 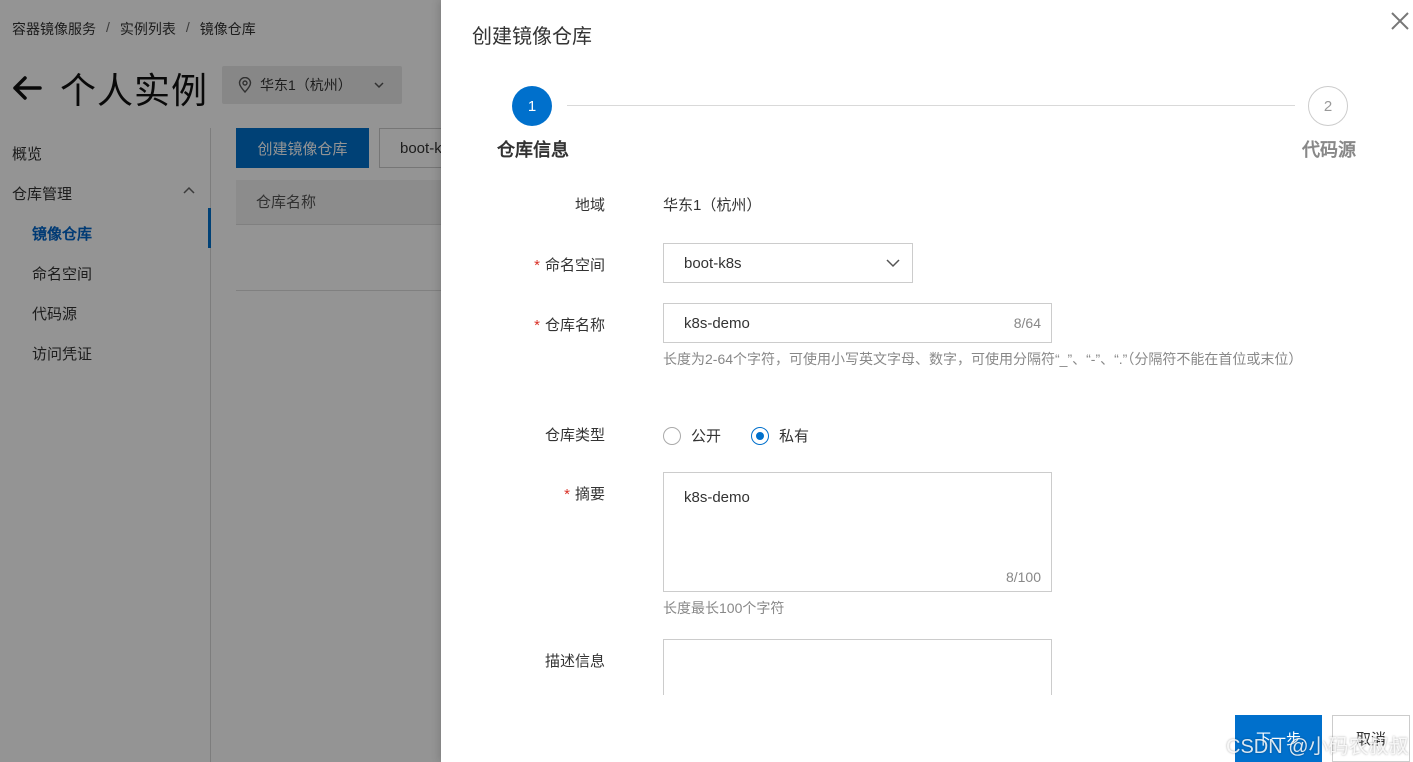 I want to click on description-label-text: 描述信息, so click(x=574, y=661).